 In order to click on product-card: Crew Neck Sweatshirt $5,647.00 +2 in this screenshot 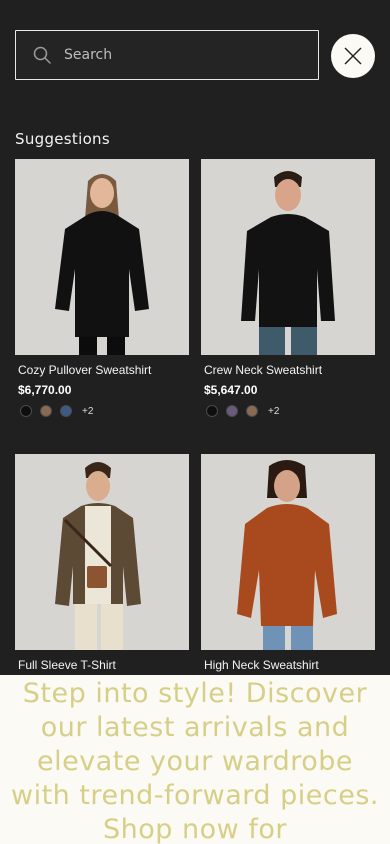, I will do `click(288, 288)`.